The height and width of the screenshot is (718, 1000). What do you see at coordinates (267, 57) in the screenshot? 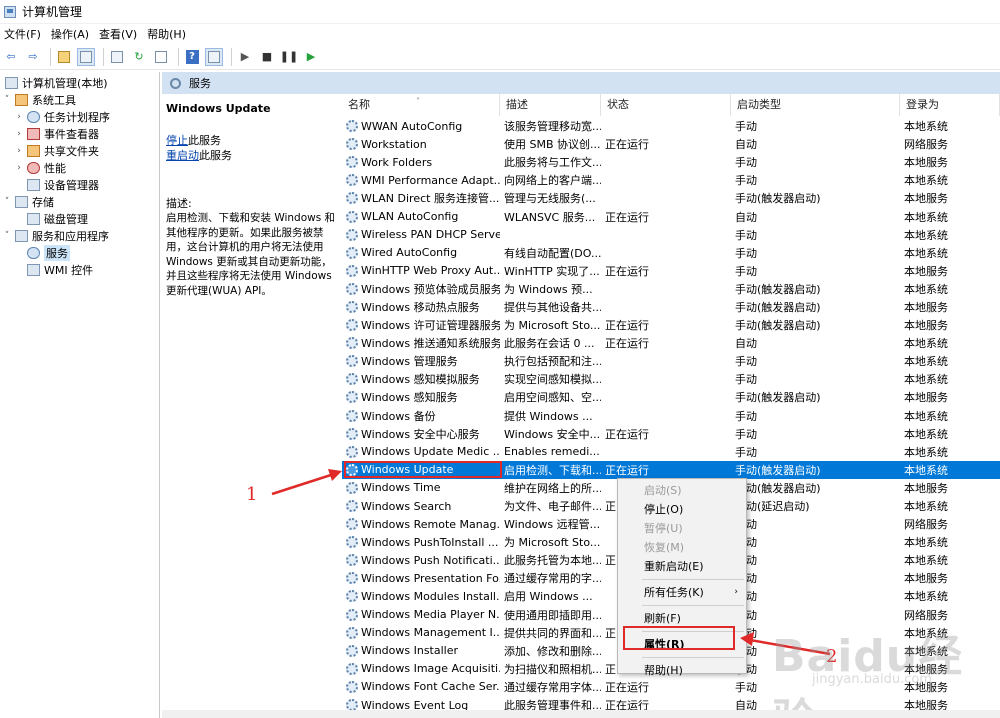
I see `stop-icon: ■` at bounding box center [267, 57].